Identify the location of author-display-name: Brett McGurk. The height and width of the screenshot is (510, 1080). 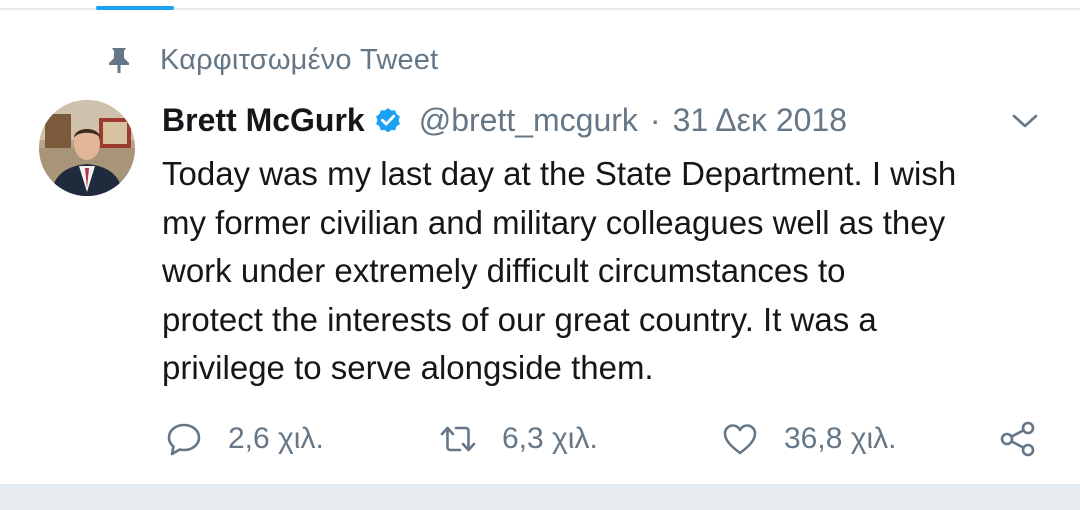
(263, 120).